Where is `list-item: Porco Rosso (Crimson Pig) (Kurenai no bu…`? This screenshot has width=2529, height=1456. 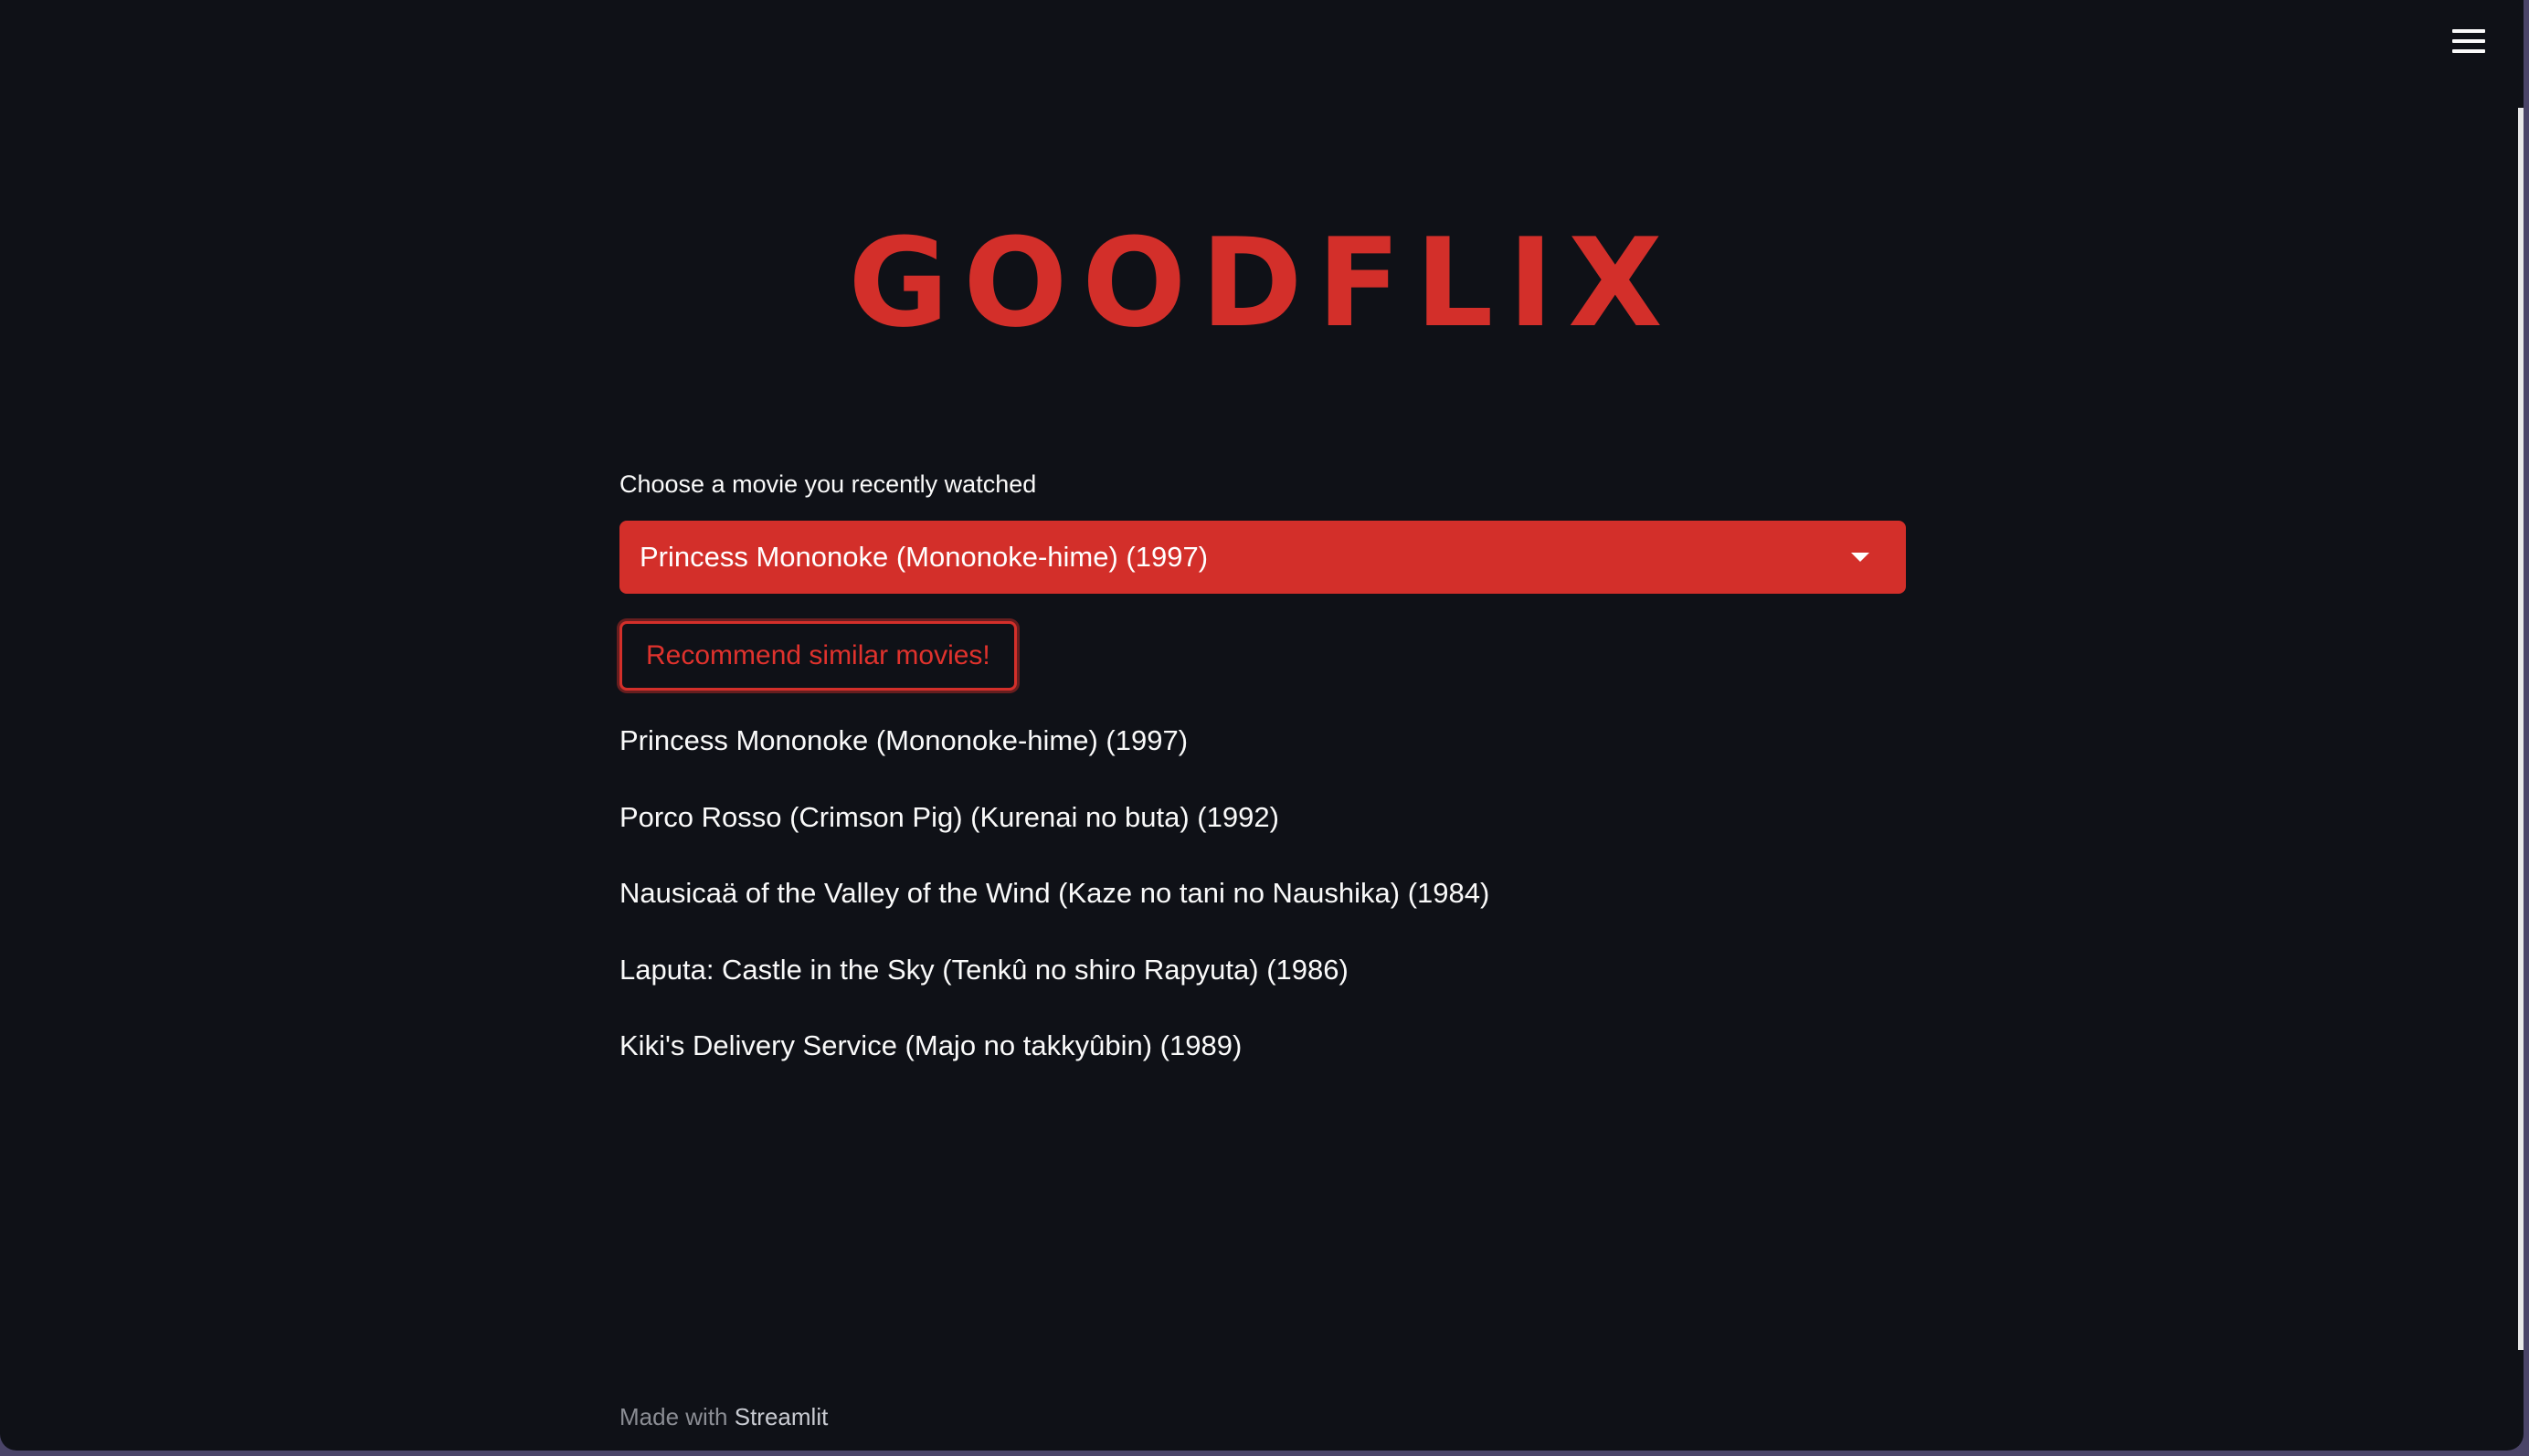 list-item: Porco Rosso (Crimson Pig) (Kurenai no bu… is located at coordinates (949, 816).